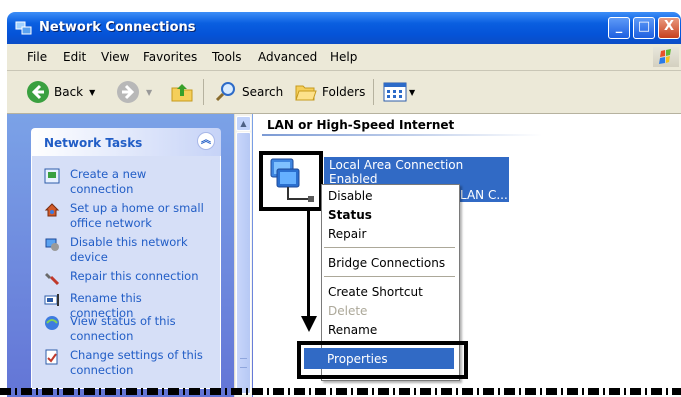  I want to click on task-label: View status of this connection, so click(123, 328).